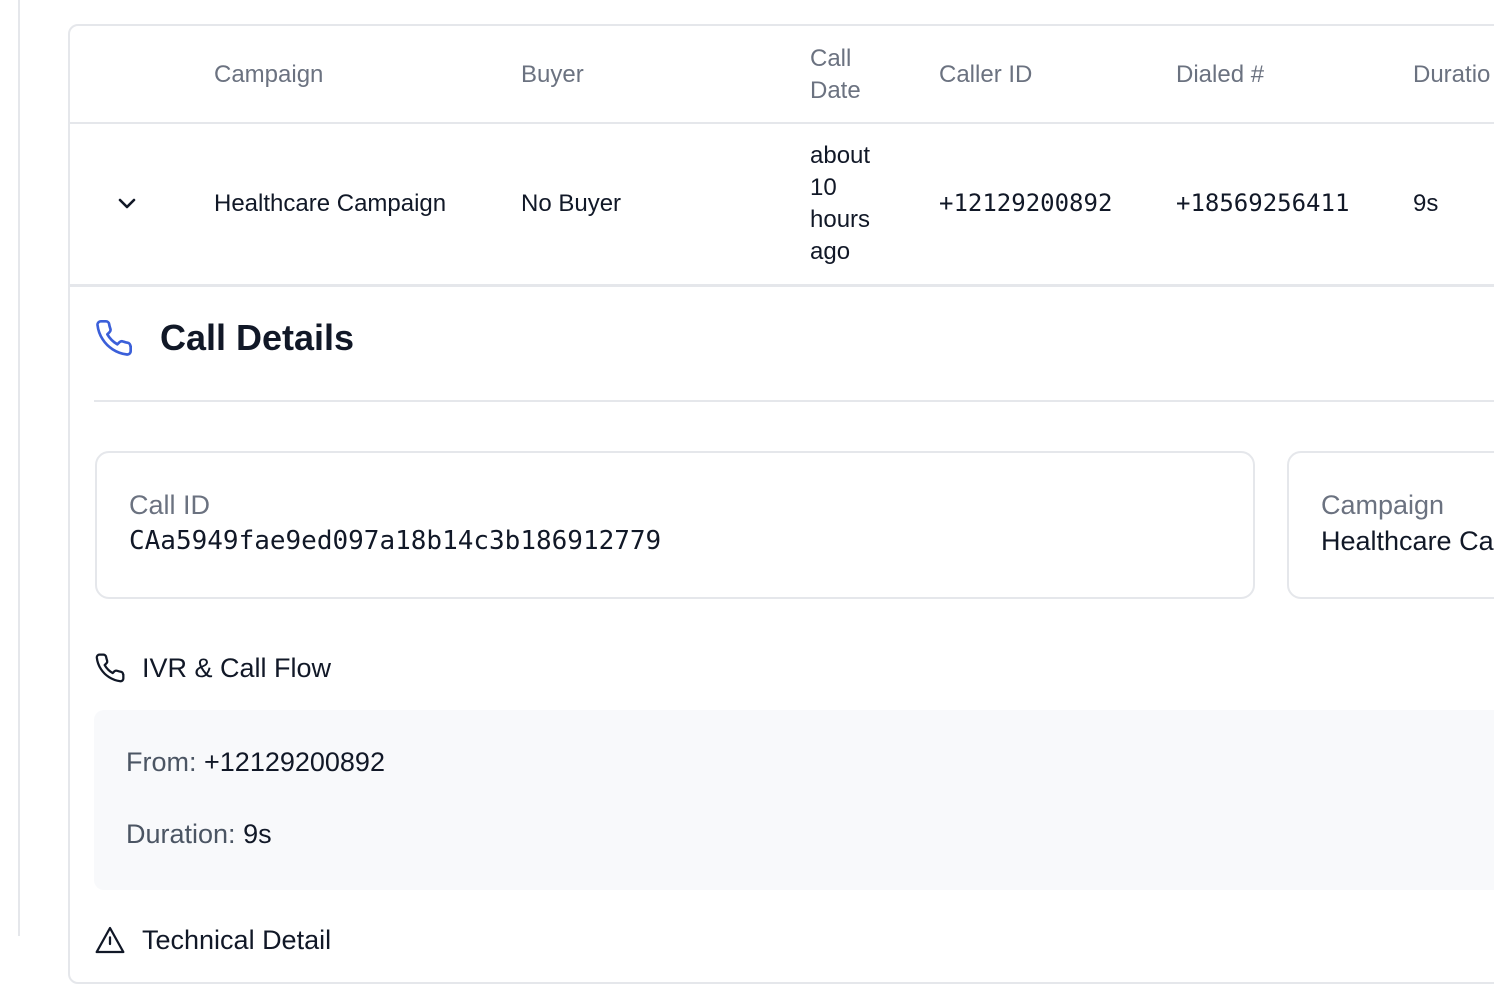 The width and height of the screenshot is (1494, 984). Describe the element at coordinates (237, 939) in the screenshot. I see `technical-section-title: Technical Detail` at that location.